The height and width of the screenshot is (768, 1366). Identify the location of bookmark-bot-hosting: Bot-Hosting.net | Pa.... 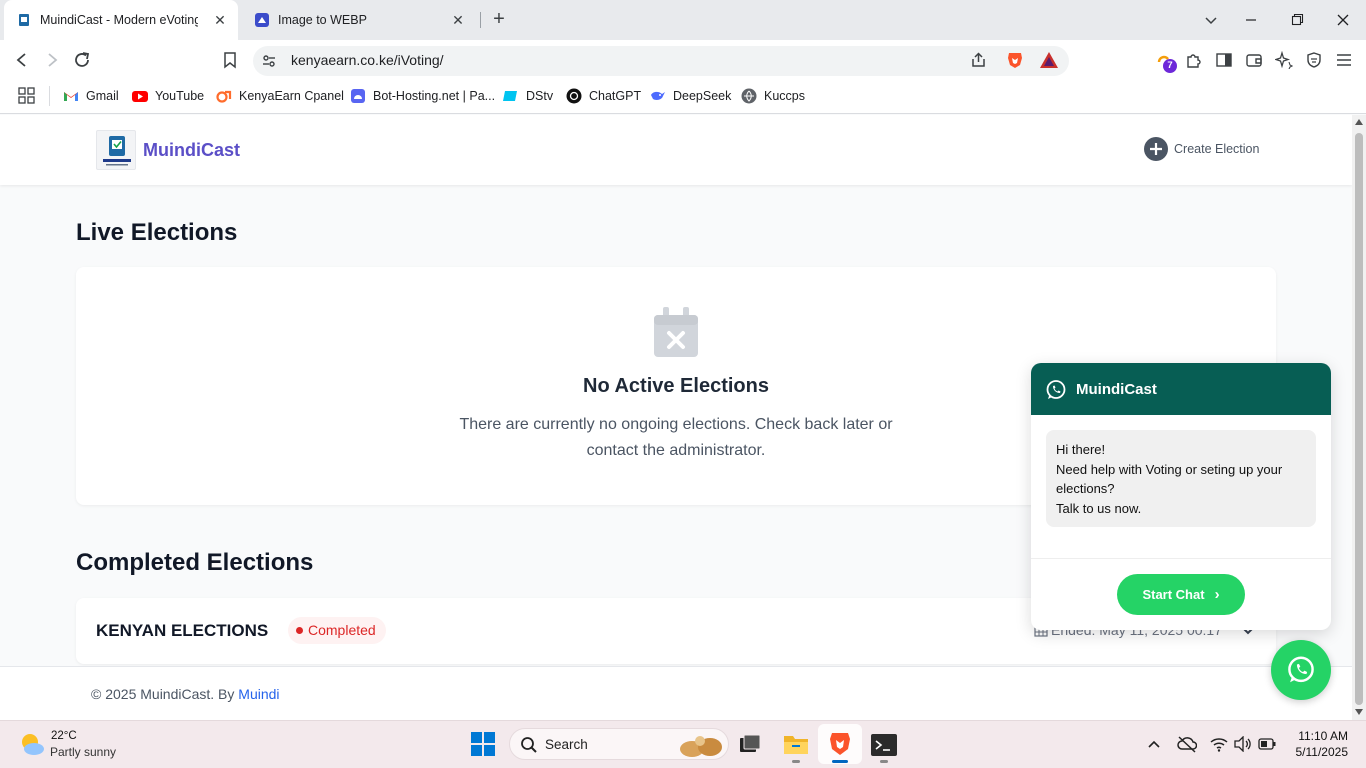
(422, 96).